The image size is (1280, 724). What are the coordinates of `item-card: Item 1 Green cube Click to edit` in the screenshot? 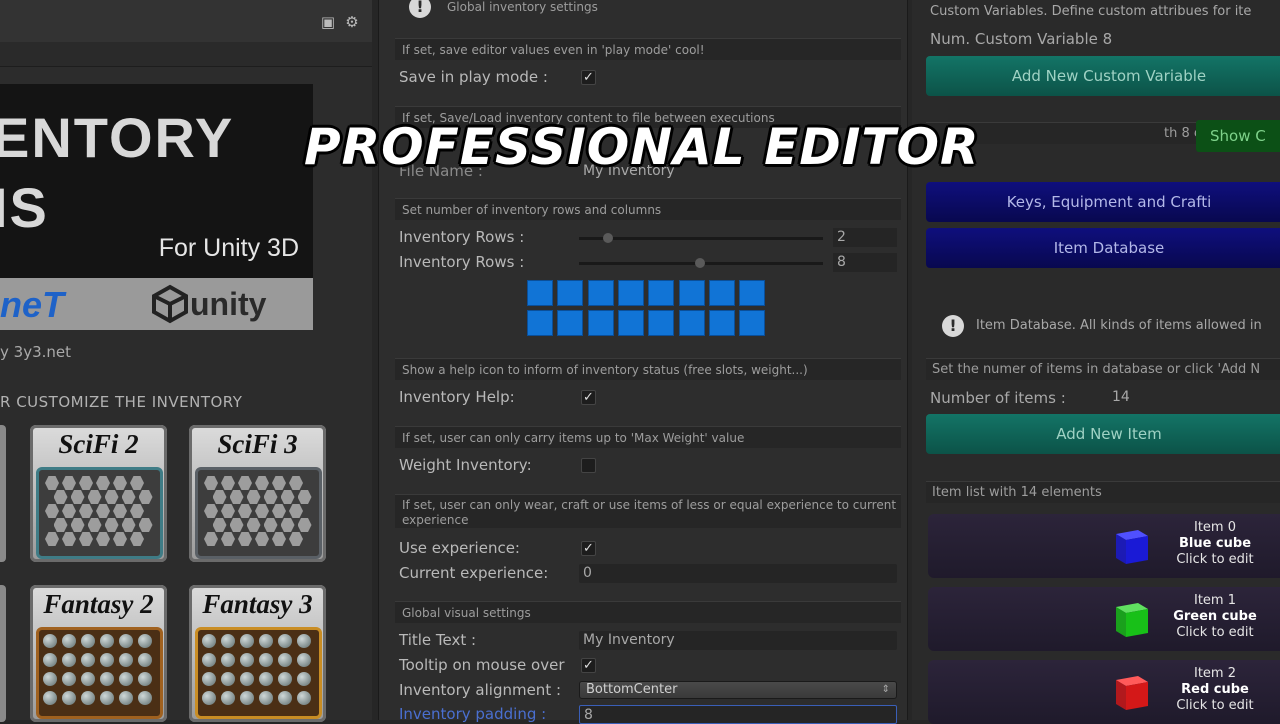 It's located at (1104, 619).